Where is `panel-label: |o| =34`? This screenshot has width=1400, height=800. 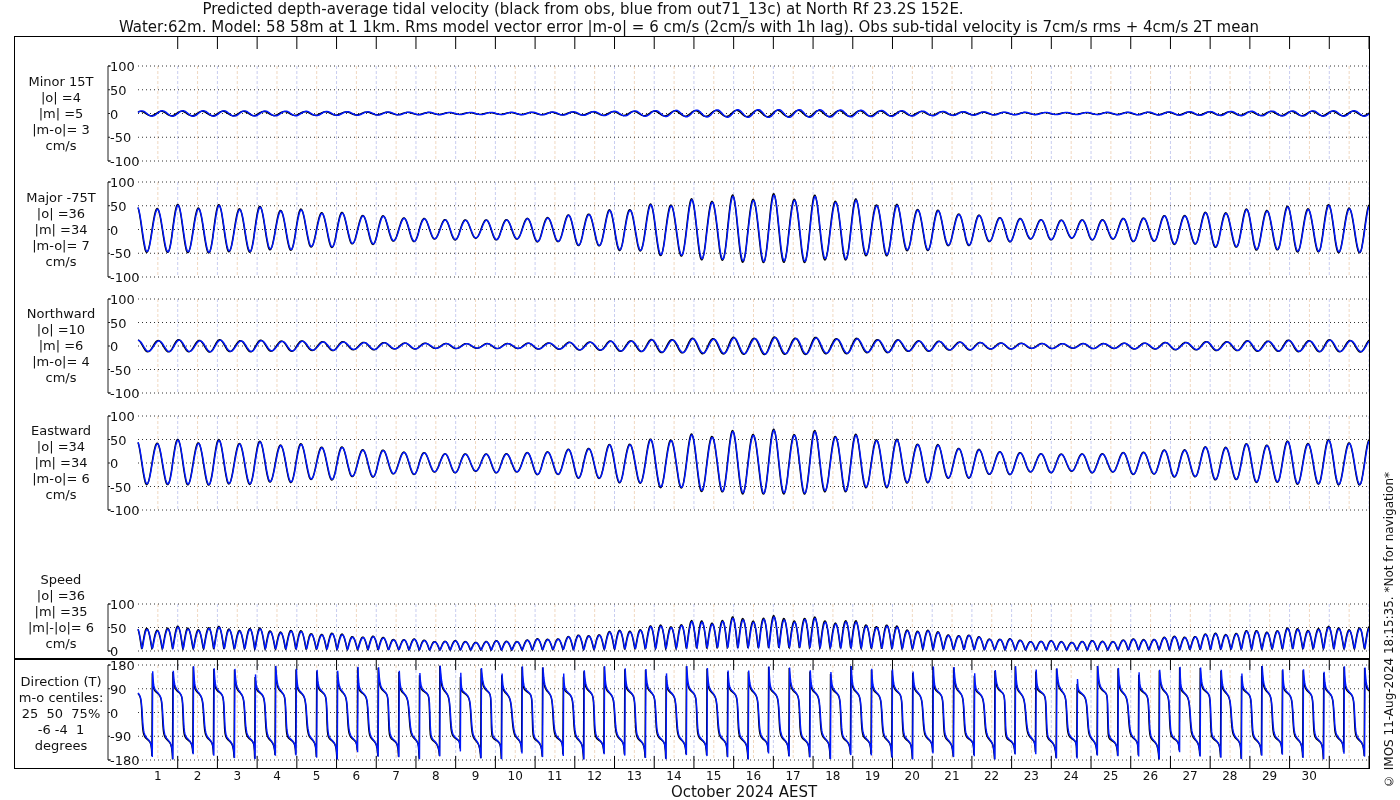
panel-label: |o| =34 is located at coordinates (61, 447).